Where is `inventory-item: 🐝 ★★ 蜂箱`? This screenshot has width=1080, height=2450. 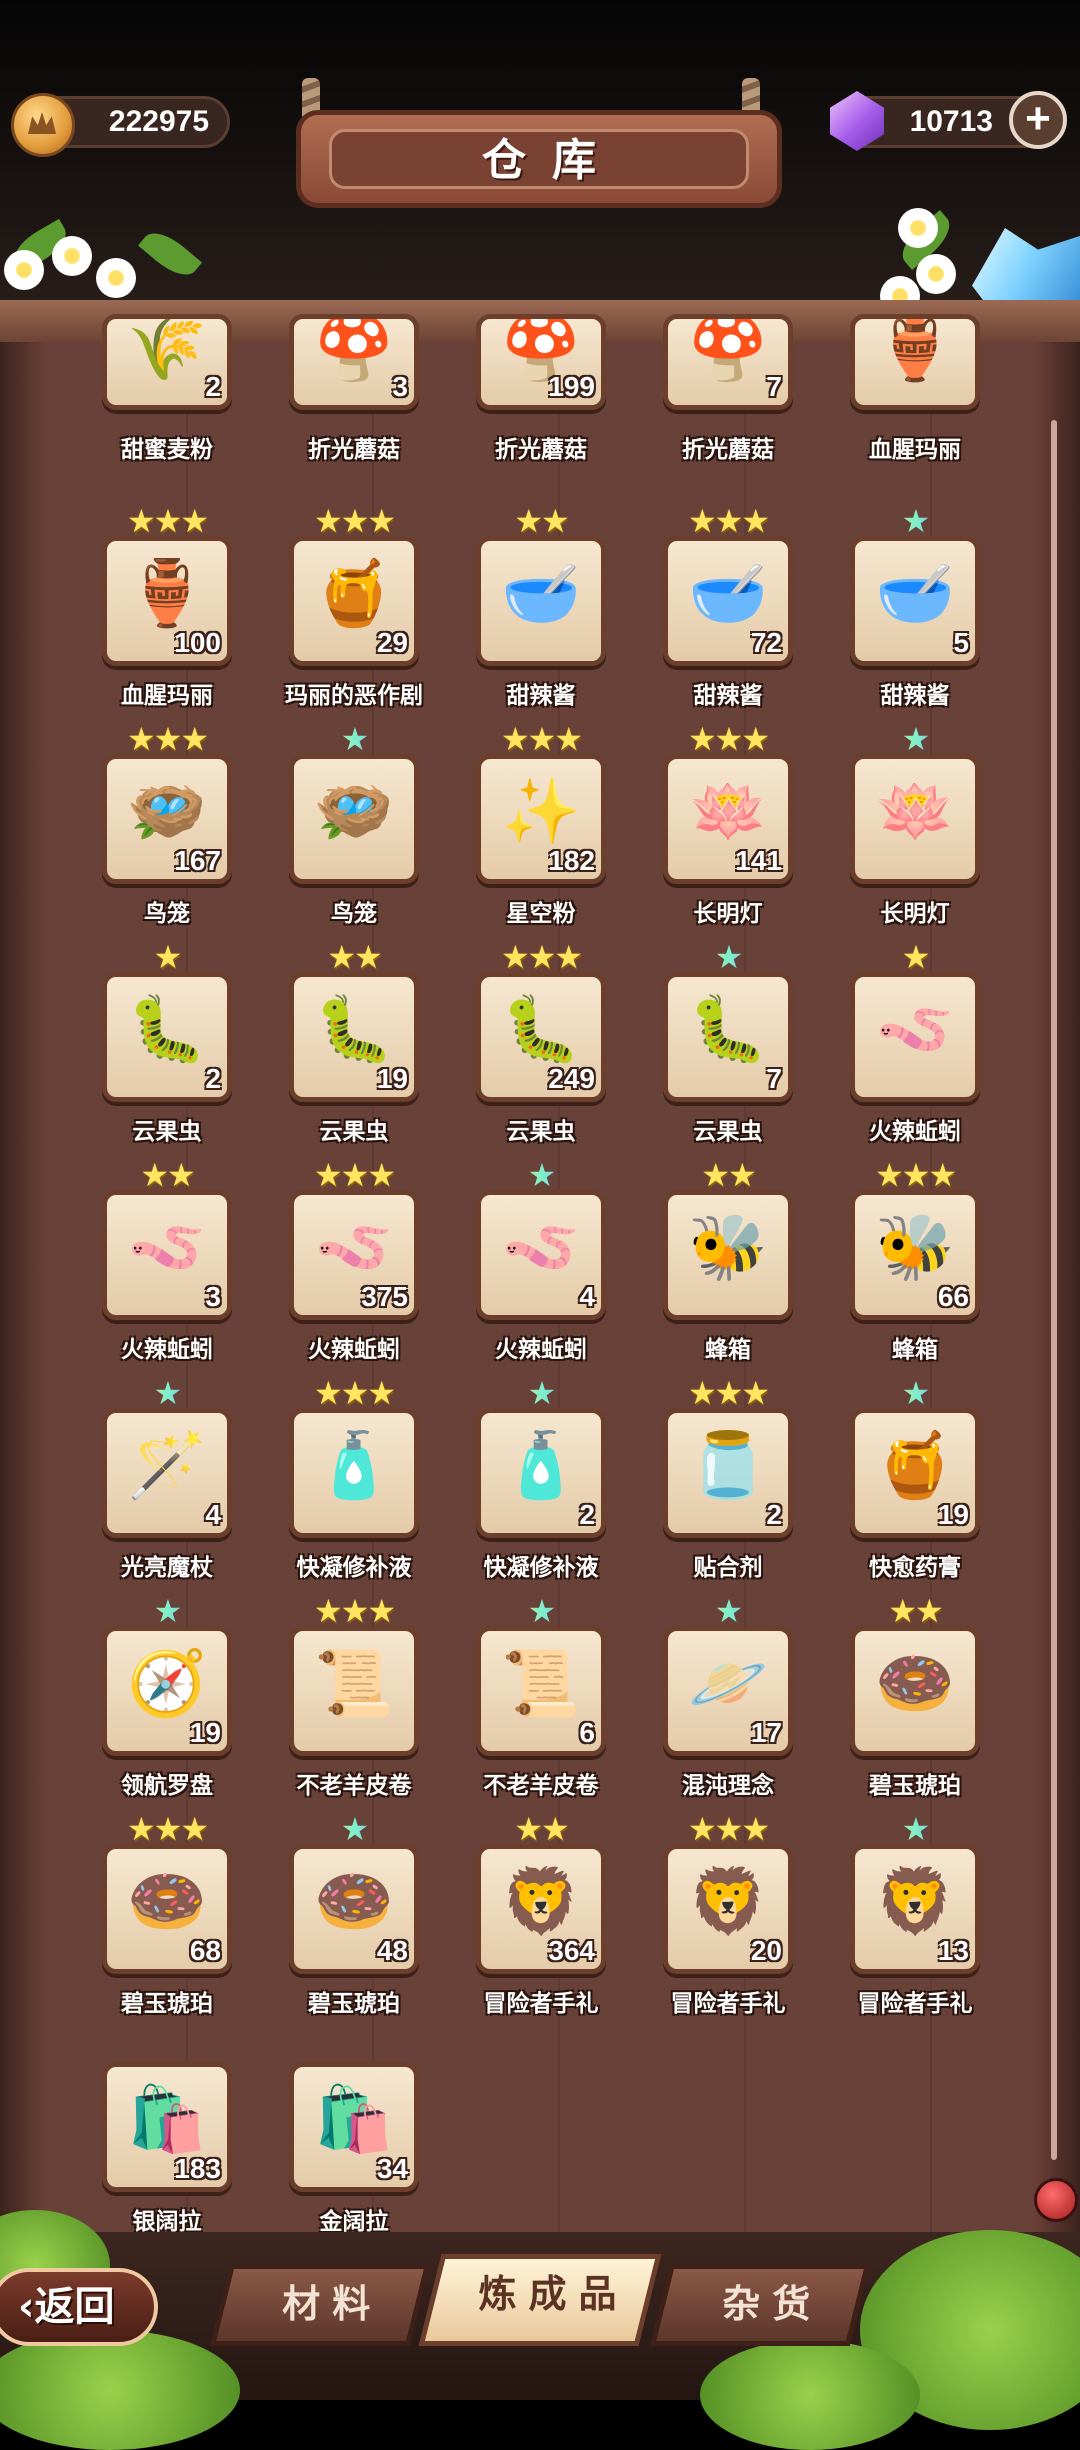
inventory-item: 🐝 ★★ 蜂箱 is located at coordinates (733, 1260).